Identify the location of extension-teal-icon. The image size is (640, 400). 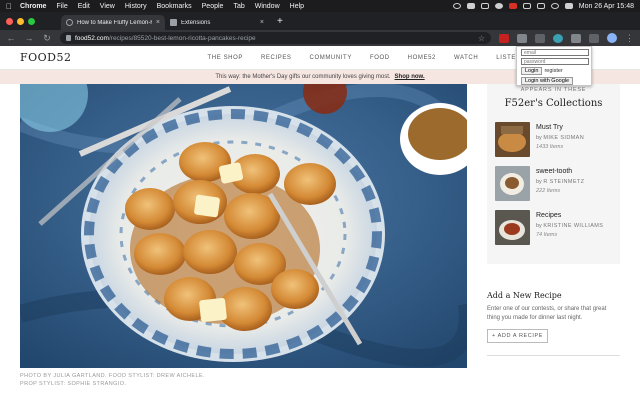
(558, 38).